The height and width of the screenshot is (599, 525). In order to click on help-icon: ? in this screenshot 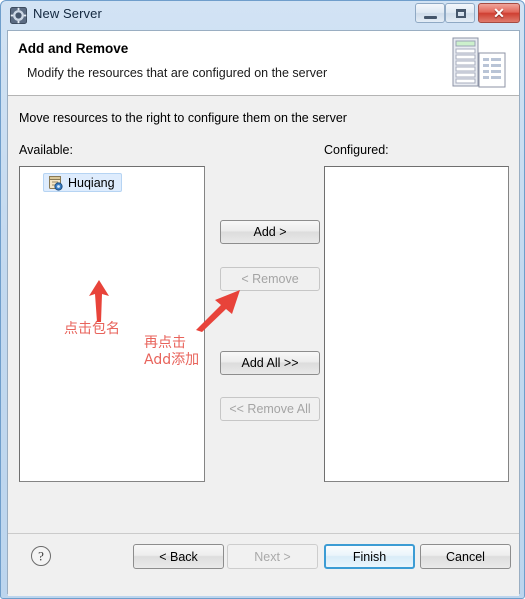, I will do `click(41, 556)`.